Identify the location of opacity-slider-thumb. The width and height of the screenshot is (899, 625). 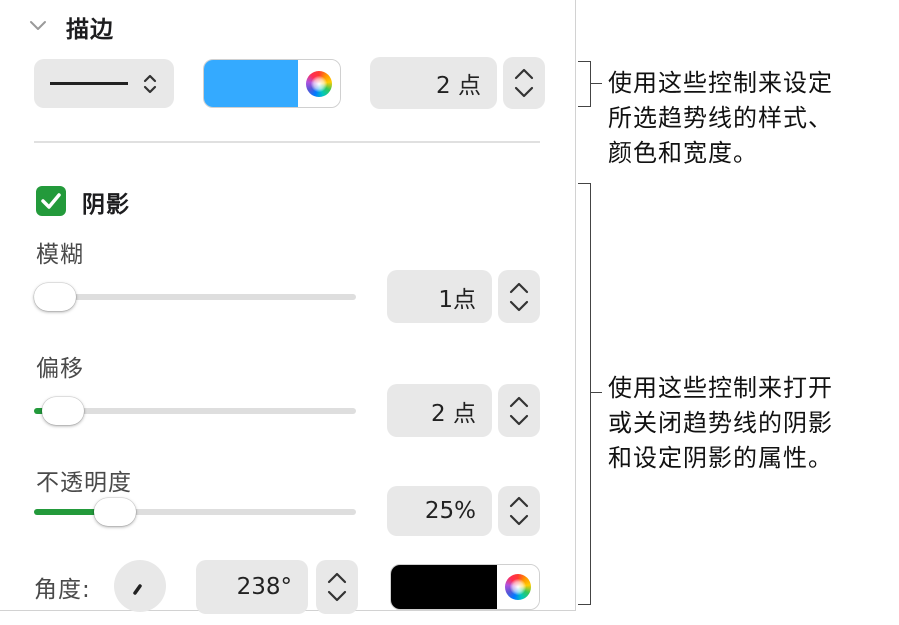
(114, 512).